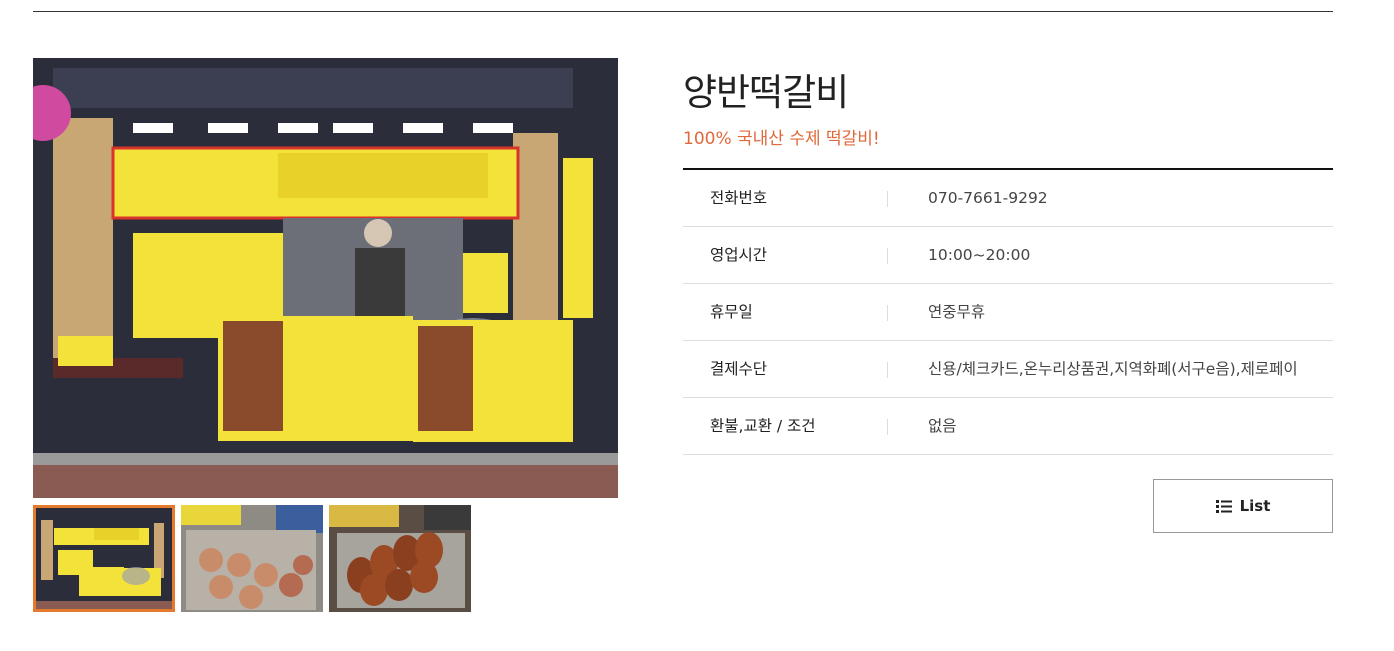 This screenshot has height=651, width=1394. What do you see at coordinates (1255, 506) in the screenshot?
I see `list-button-label: List` at bounding box center [1255, 506].